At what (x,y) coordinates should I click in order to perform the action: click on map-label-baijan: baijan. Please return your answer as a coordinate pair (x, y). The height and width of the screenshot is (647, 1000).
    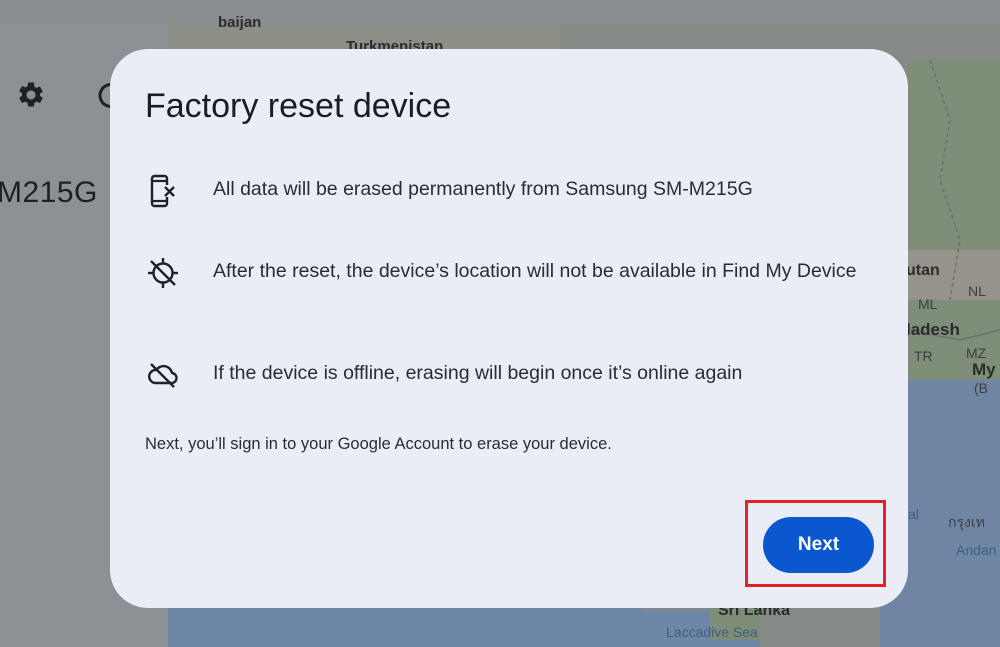
    Looking at the image, I should click on (240, 22).